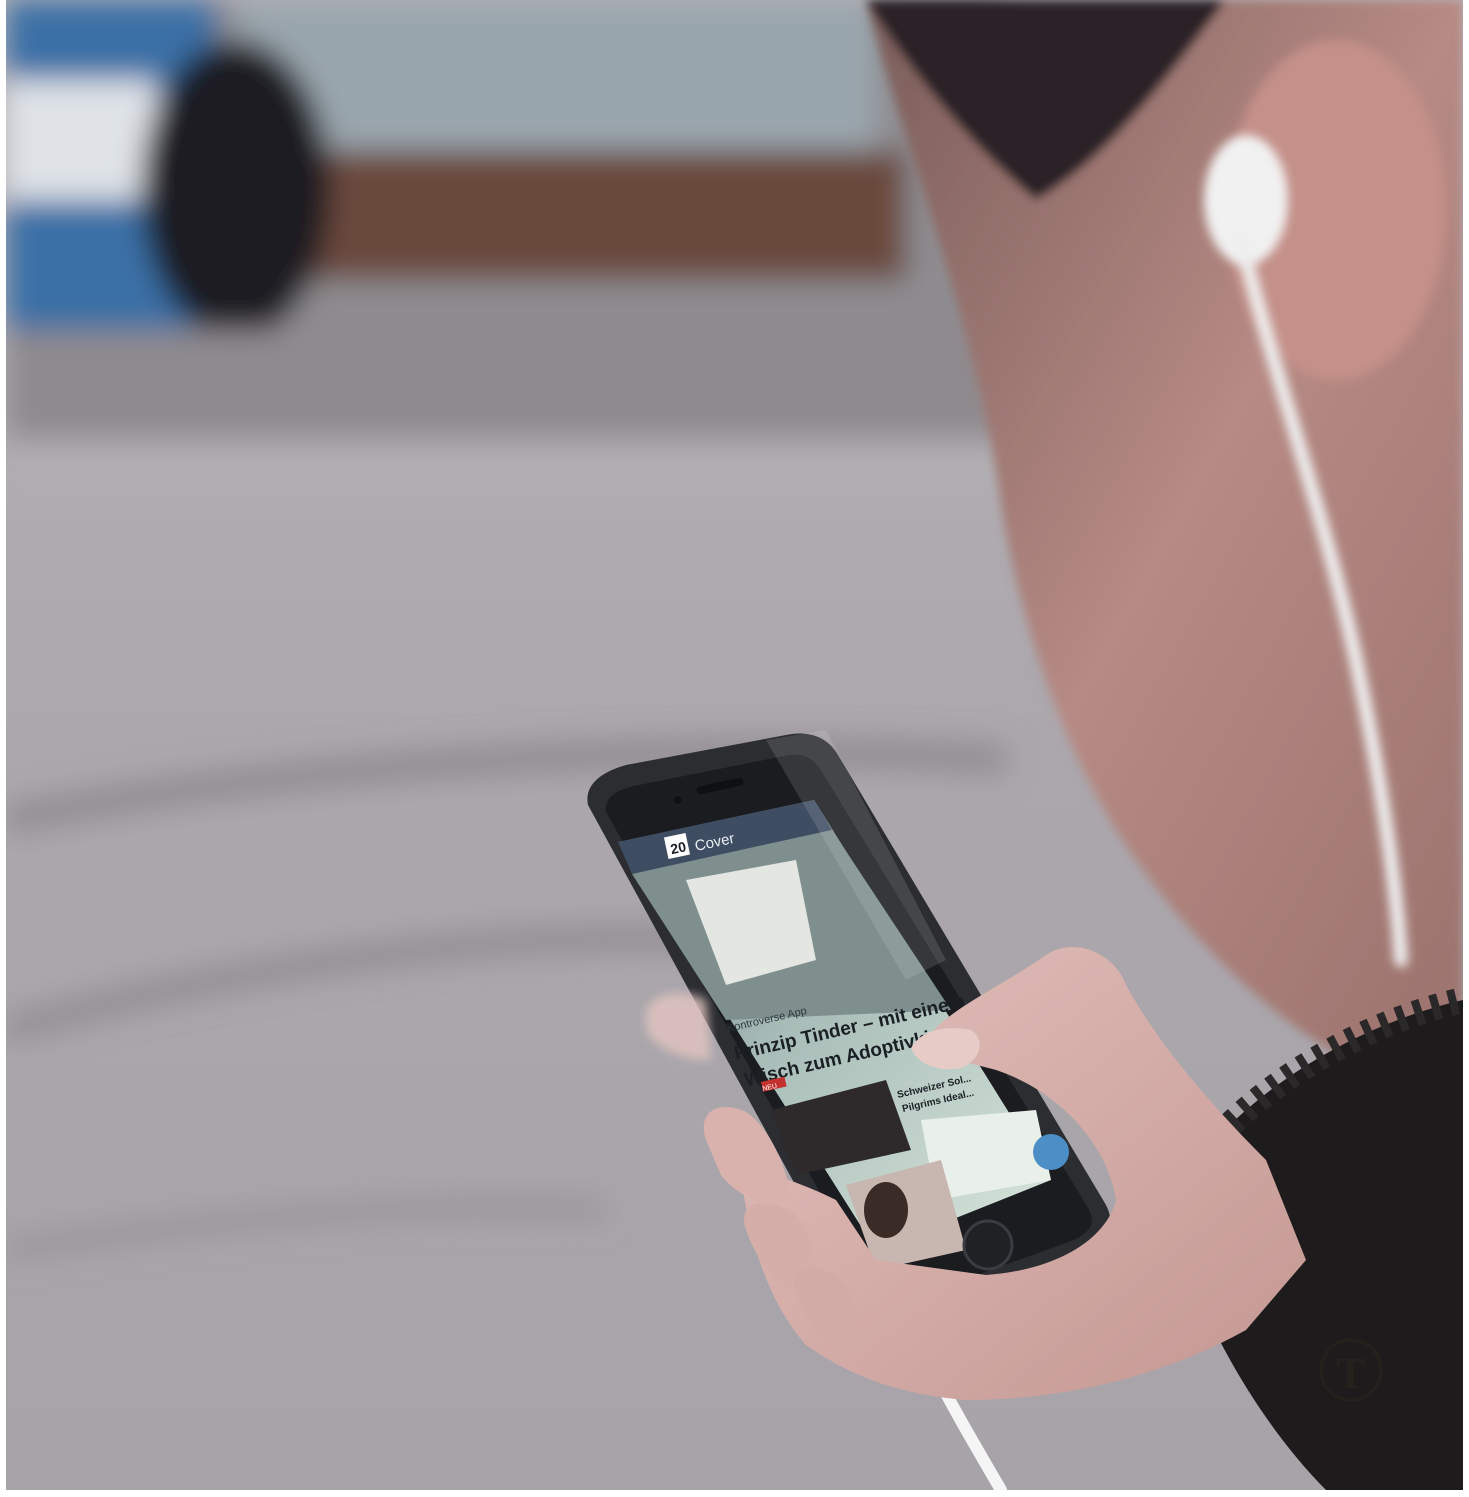 The height and width of the screenshot is (1497, 1469). Describe the element at coordinates (236, 190) in the screenshot. I see `background-people` at that location.